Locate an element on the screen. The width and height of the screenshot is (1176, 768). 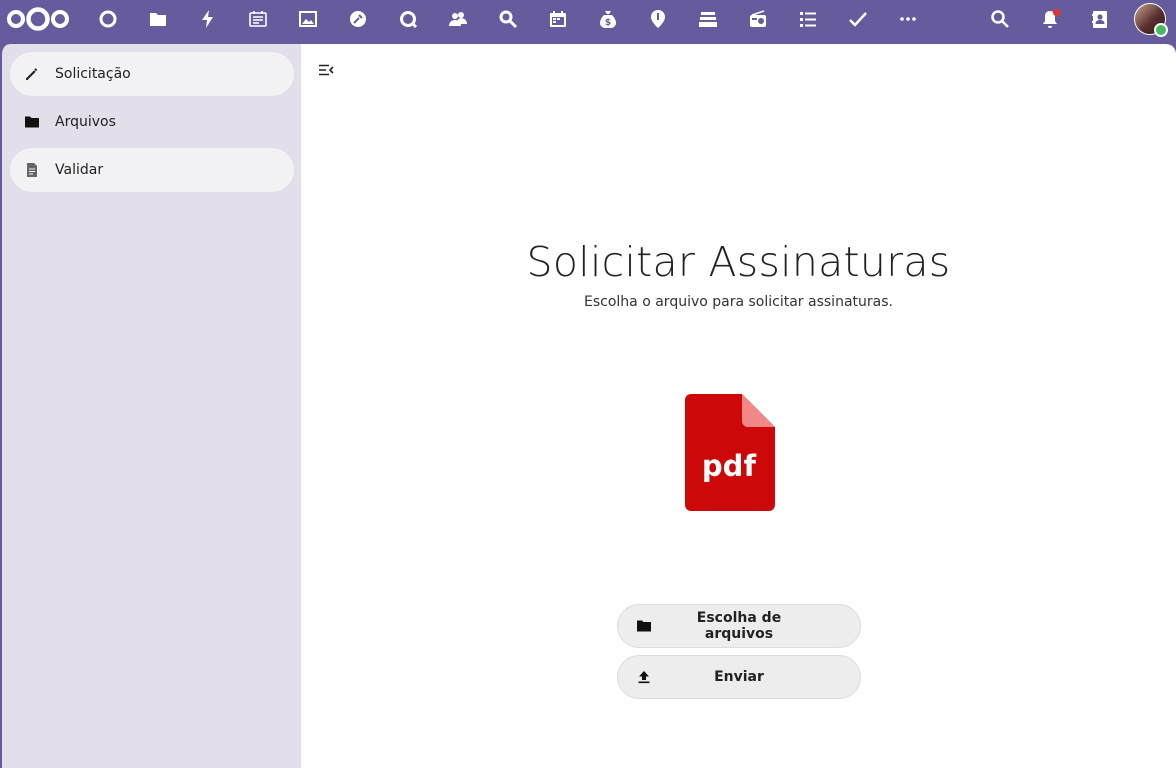
sidebar-item-label: Solicitação is located at coordinates (93, 74).